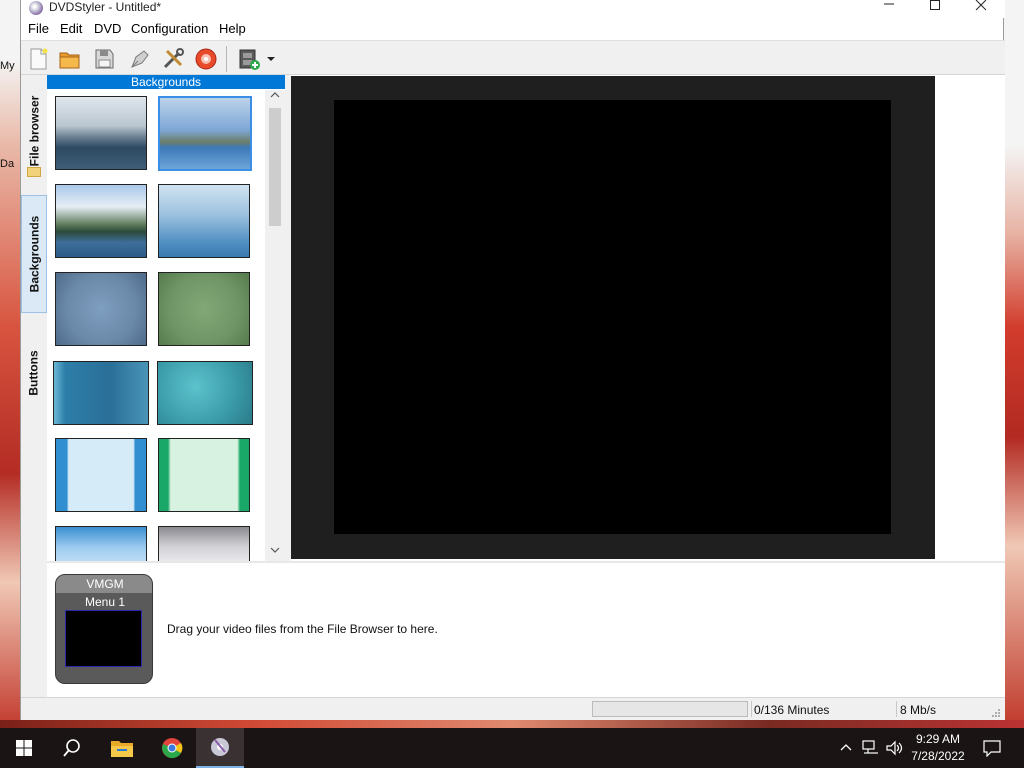  I want to click on new-file-icon, so click(39, 59).